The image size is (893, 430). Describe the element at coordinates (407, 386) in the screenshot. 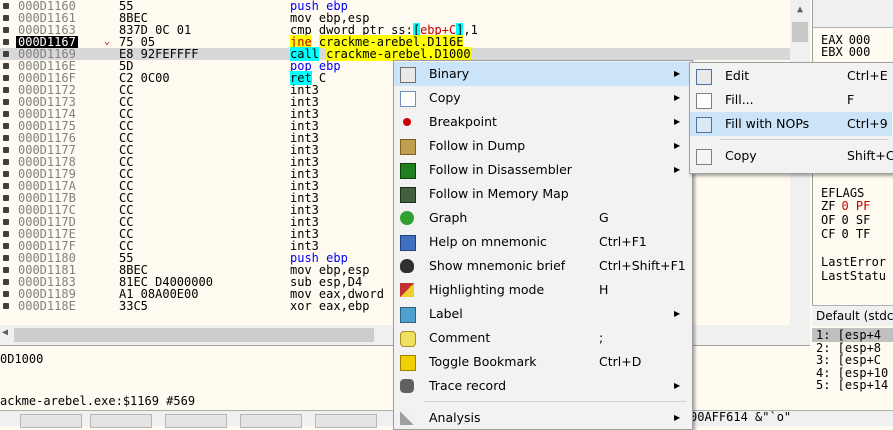

I see `trace-icon` at that location.